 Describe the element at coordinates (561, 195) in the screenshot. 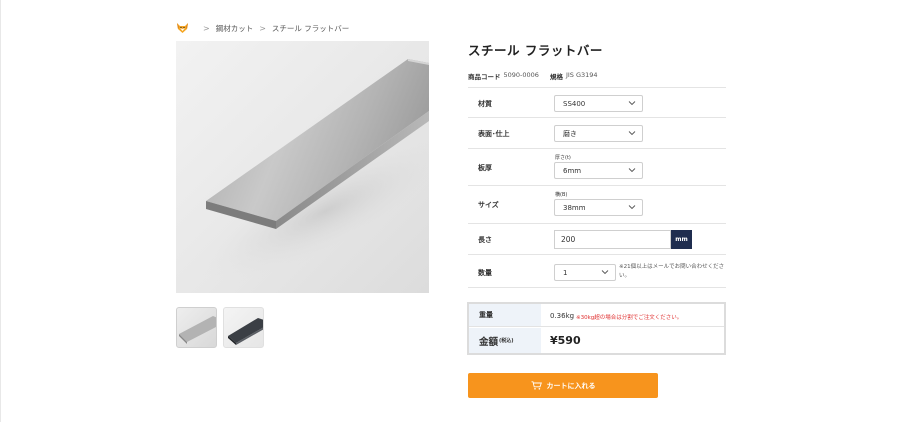

I see `size-sublabel: 横(B)` at that location.